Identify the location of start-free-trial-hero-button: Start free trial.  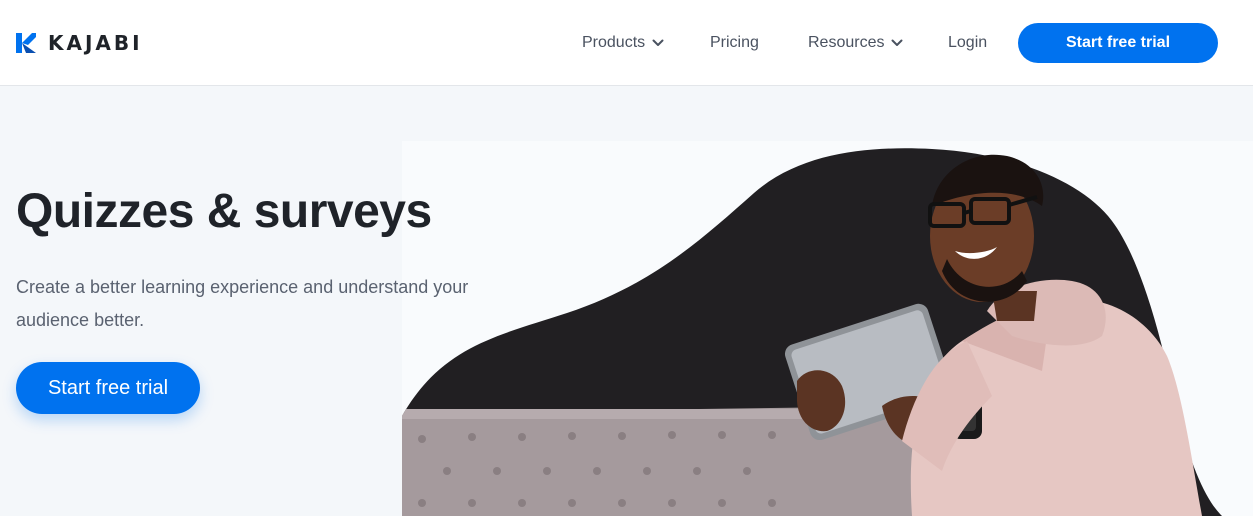
(108, 388).